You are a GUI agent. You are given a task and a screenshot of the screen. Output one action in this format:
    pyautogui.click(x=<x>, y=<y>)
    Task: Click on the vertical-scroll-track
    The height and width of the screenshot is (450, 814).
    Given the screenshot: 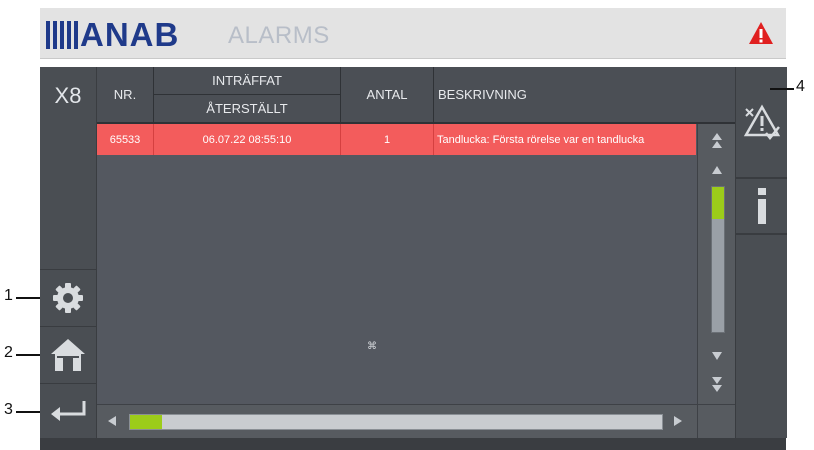 What is the action you would take?
    pyautogui.click(x=718, y=259)
    